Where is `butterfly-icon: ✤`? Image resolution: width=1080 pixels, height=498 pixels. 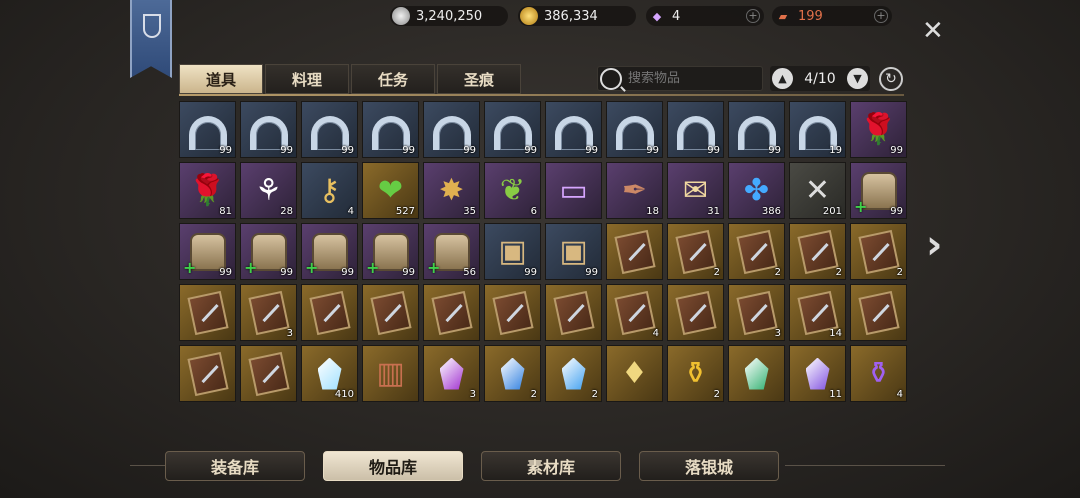
butterfly-icon: ✤ is located at coordinates (756, 190).